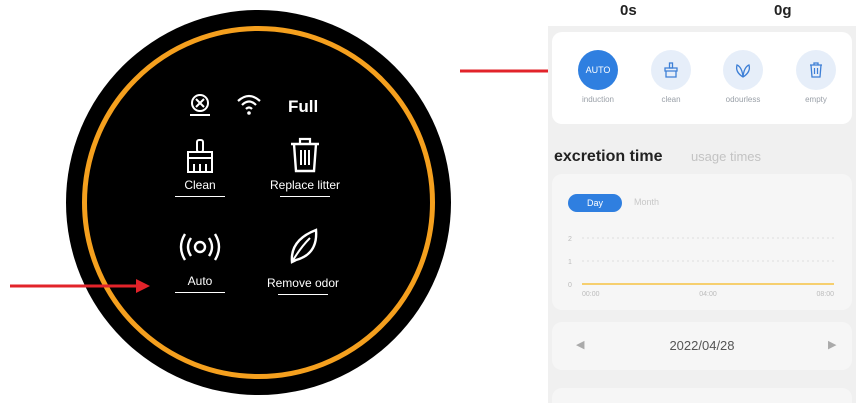 The height and width of the screenshot is (403, 856). What do you see at coordinates (202, 106) in the screenshot?
I see `cat-sensor-icon` at bounding box center [202, 106].